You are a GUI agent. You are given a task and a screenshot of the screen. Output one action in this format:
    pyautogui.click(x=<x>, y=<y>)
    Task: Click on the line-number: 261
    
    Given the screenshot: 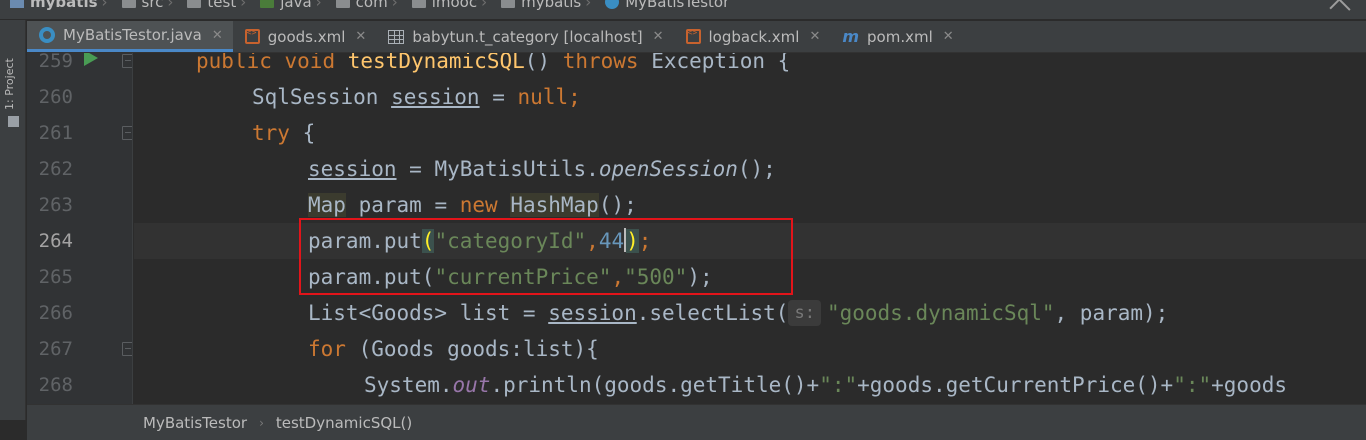 What is the action you would take?
    pyautogui.click(x=55, y=133)
    